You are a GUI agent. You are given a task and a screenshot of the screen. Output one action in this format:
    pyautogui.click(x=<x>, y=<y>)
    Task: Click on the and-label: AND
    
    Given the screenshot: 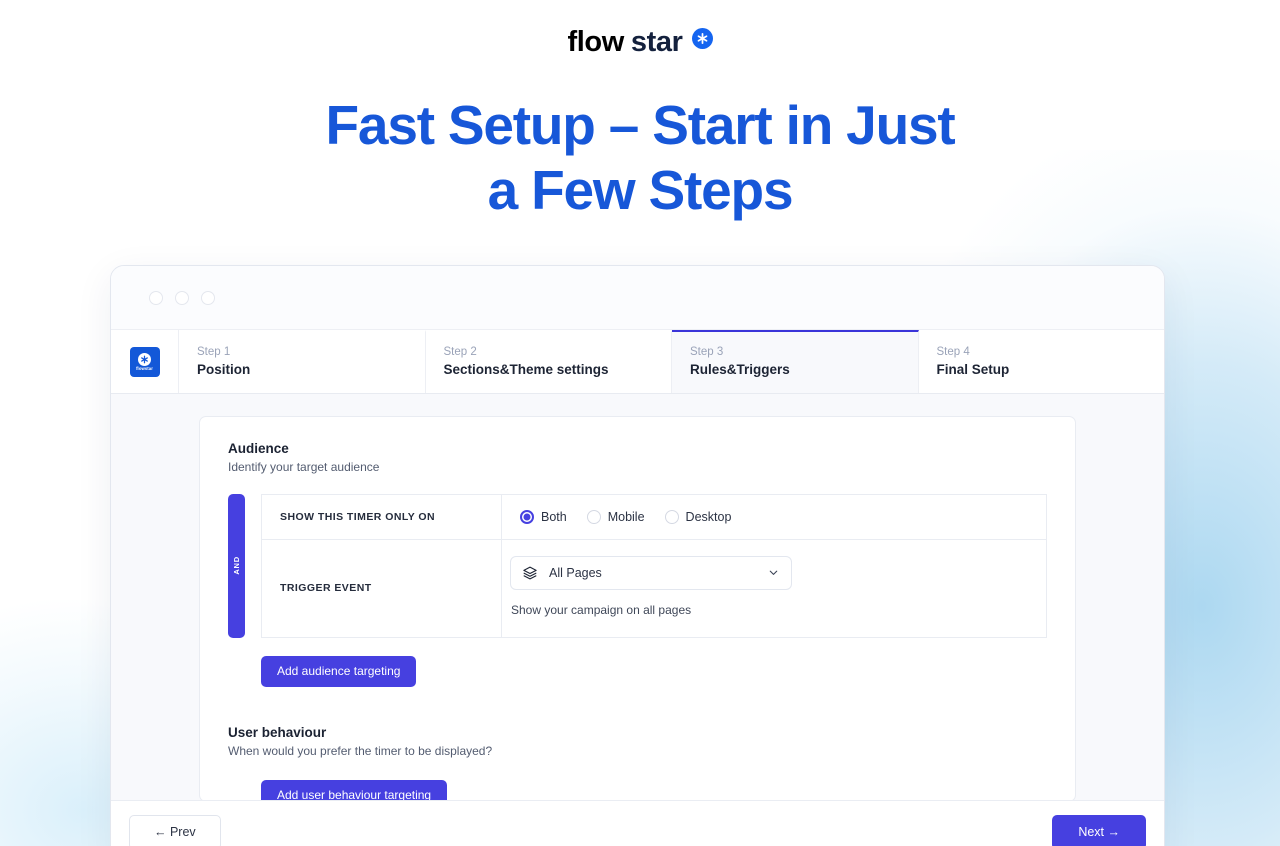 What is the action you would take?
    pyautogui.click(x=236, y=566)
    